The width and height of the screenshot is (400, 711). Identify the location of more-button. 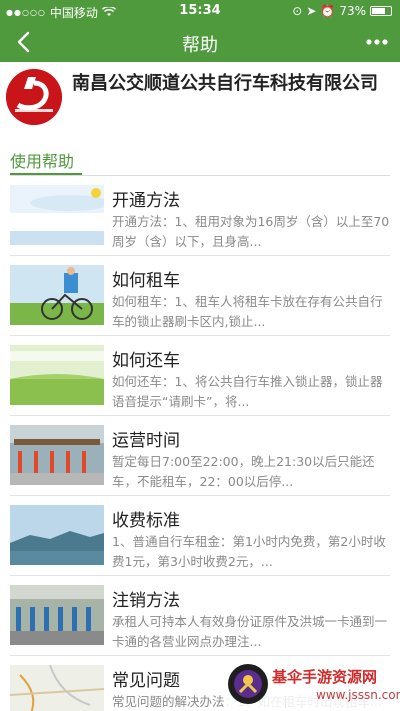
(377, 39).